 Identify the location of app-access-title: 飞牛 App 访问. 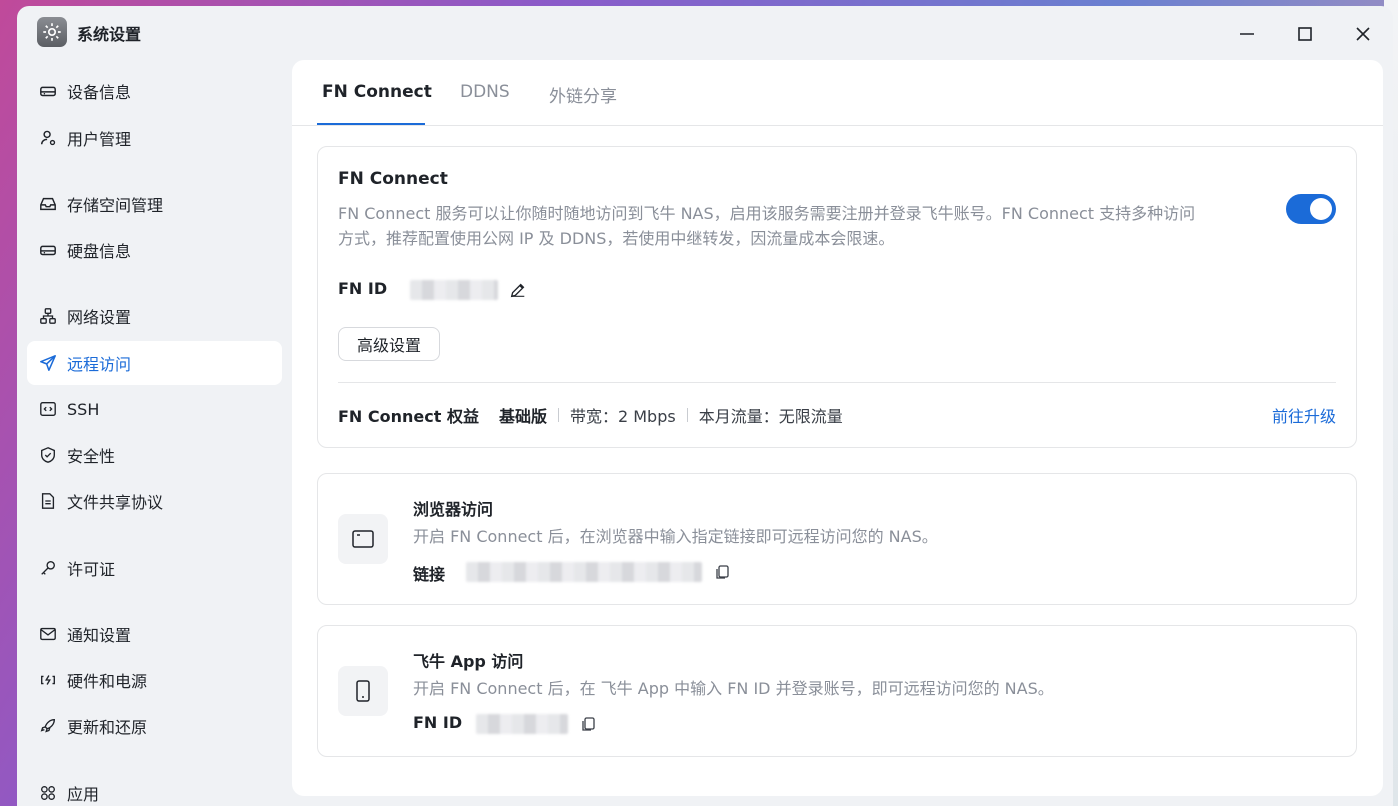
(468, 661).